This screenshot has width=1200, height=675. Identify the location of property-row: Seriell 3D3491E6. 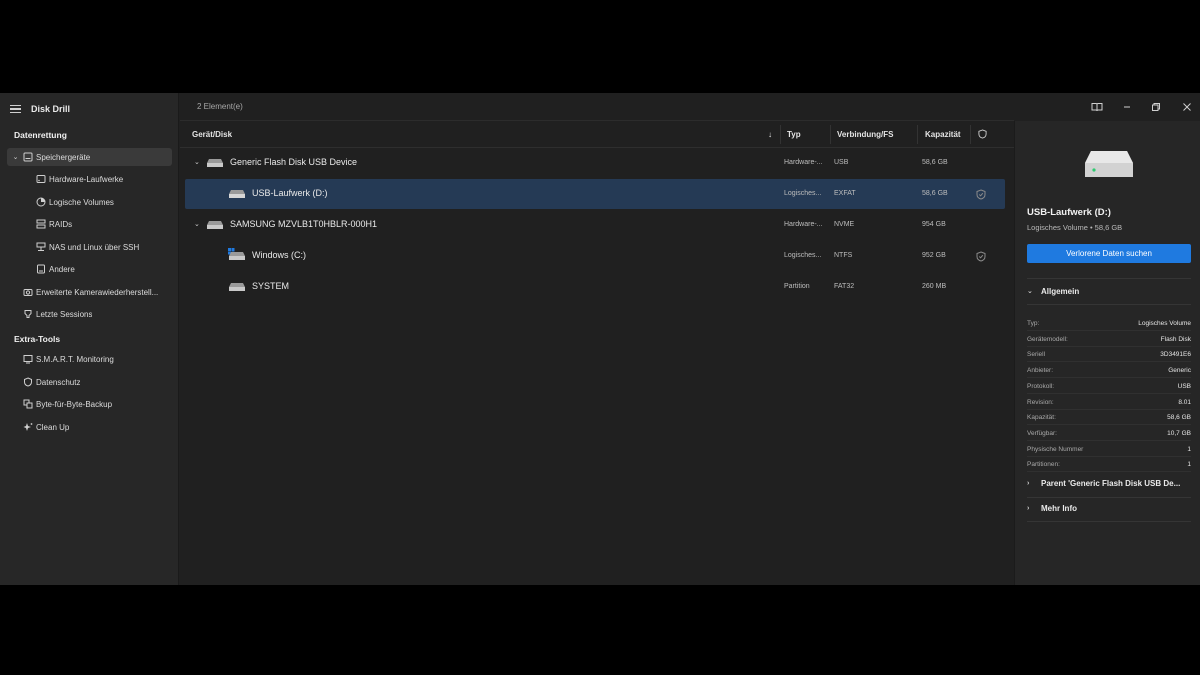
(1109, 355).